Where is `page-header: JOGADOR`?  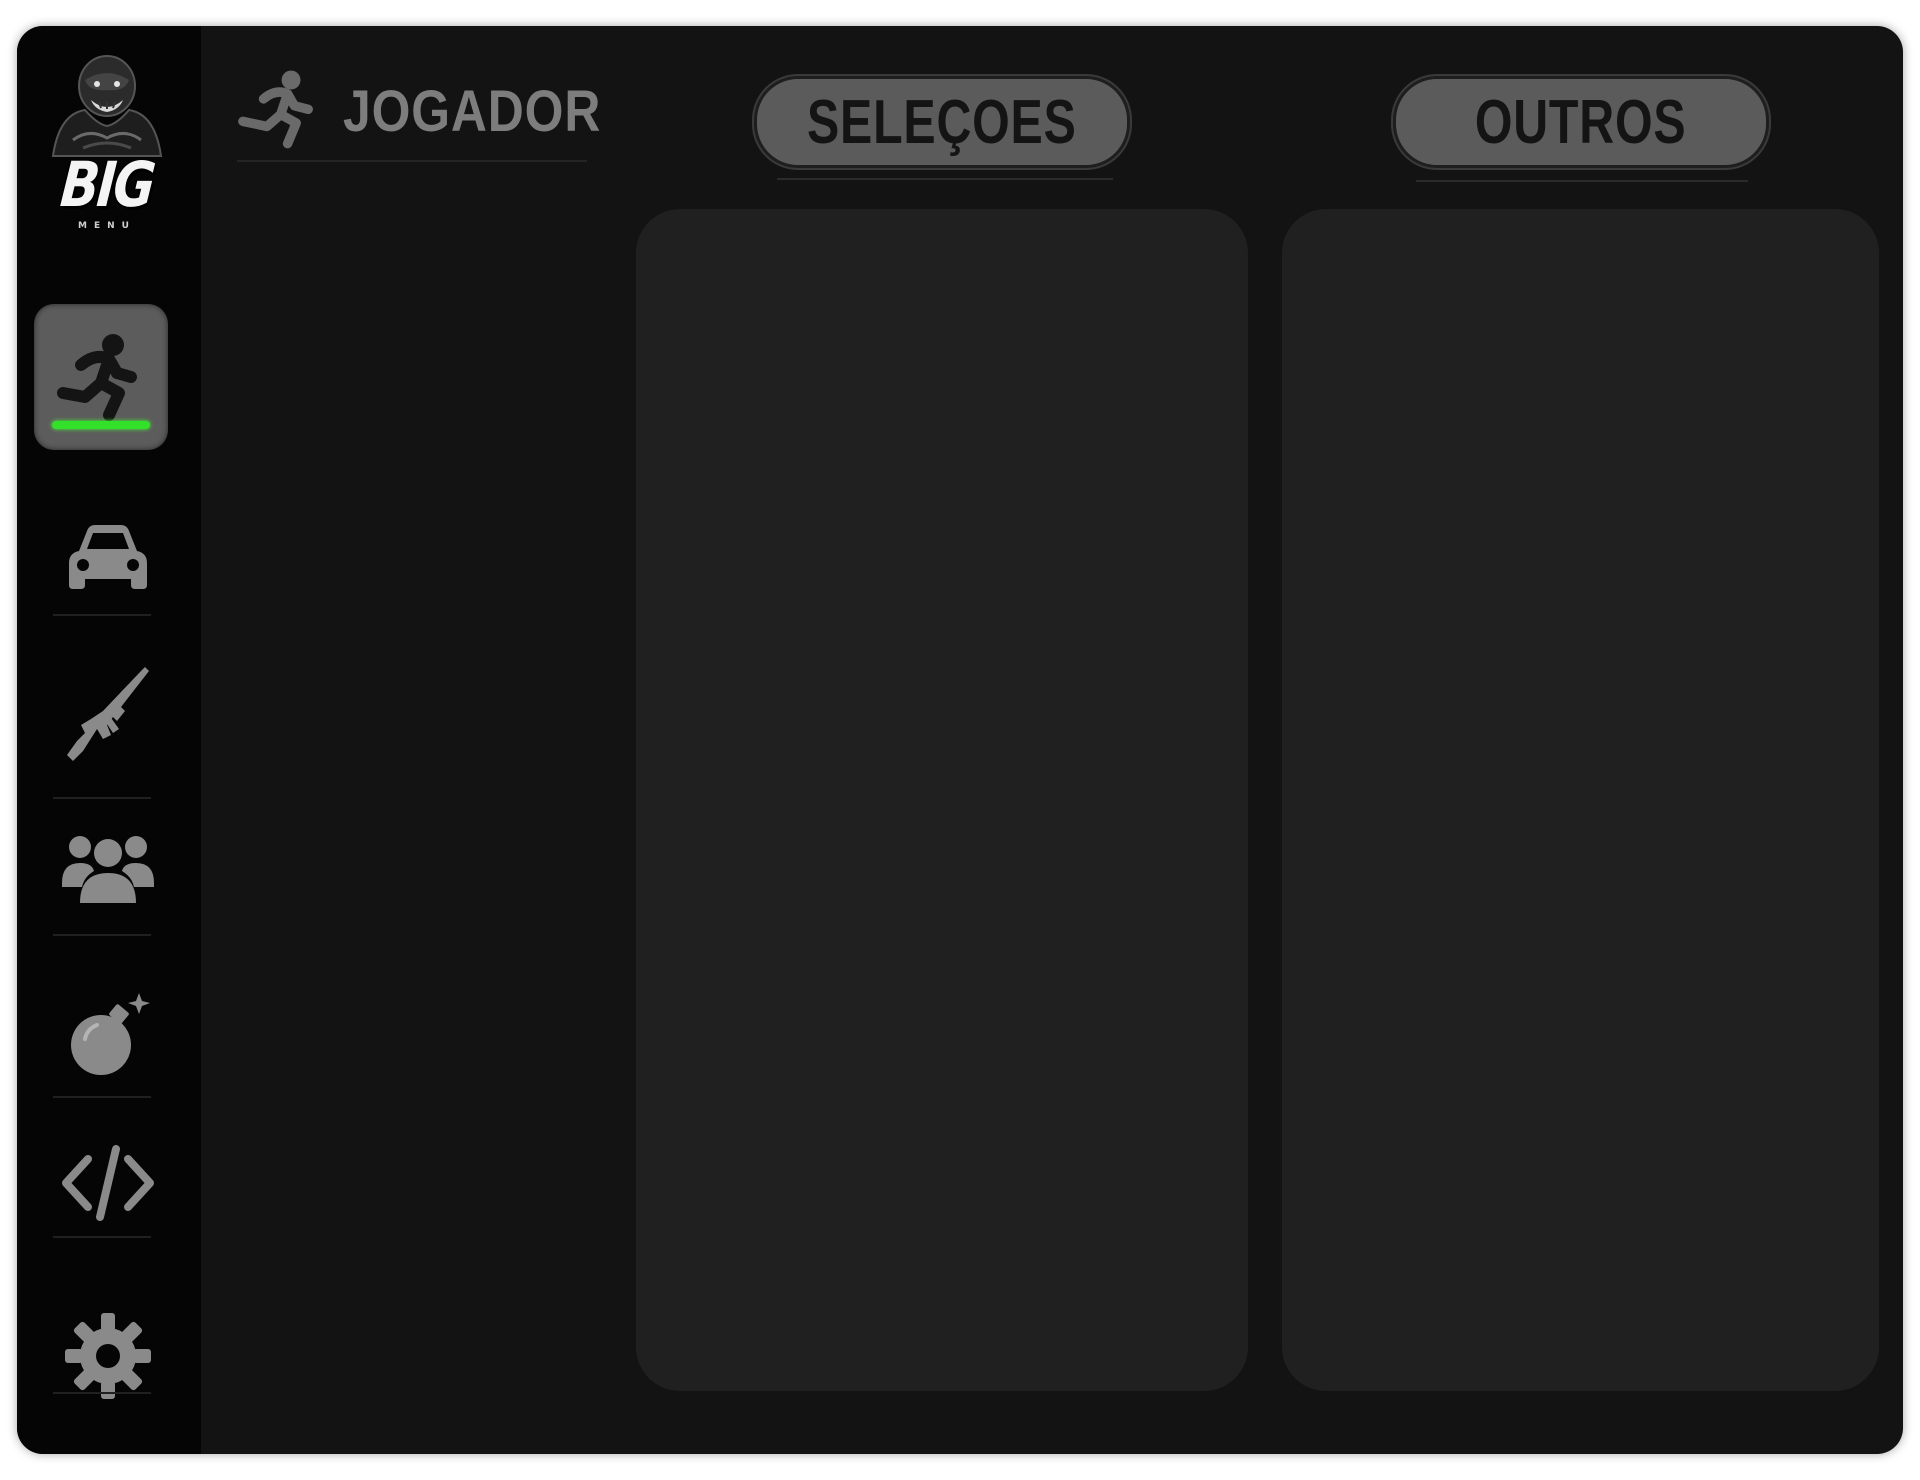
page-header: JOGADOR is located at coordinates (439, 109).